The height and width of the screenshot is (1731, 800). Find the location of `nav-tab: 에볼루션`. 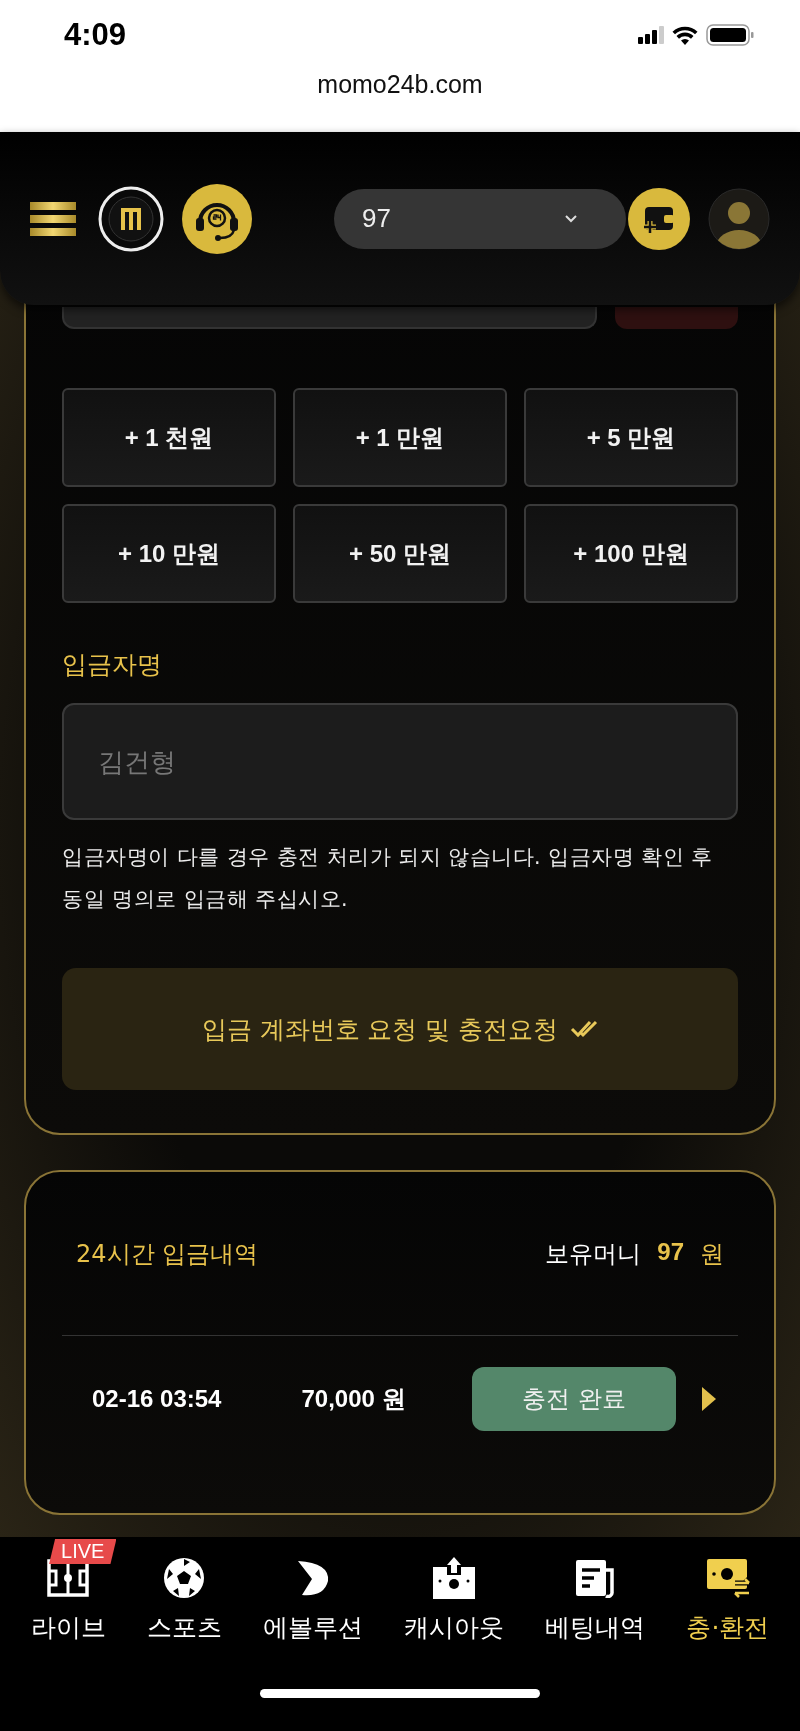

nav-tab: 에볼루션 is located at coordinates (312, 1608).